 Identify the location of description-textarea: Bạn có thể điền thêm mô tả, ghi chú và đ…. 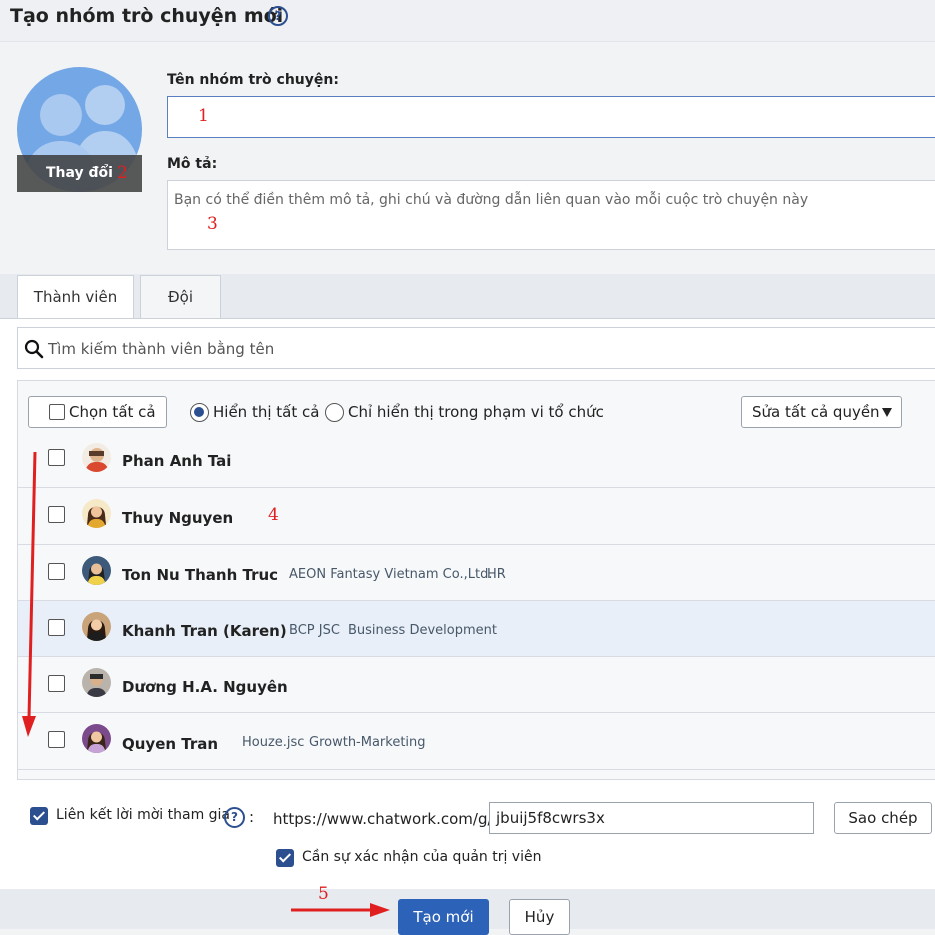
(551, 215).